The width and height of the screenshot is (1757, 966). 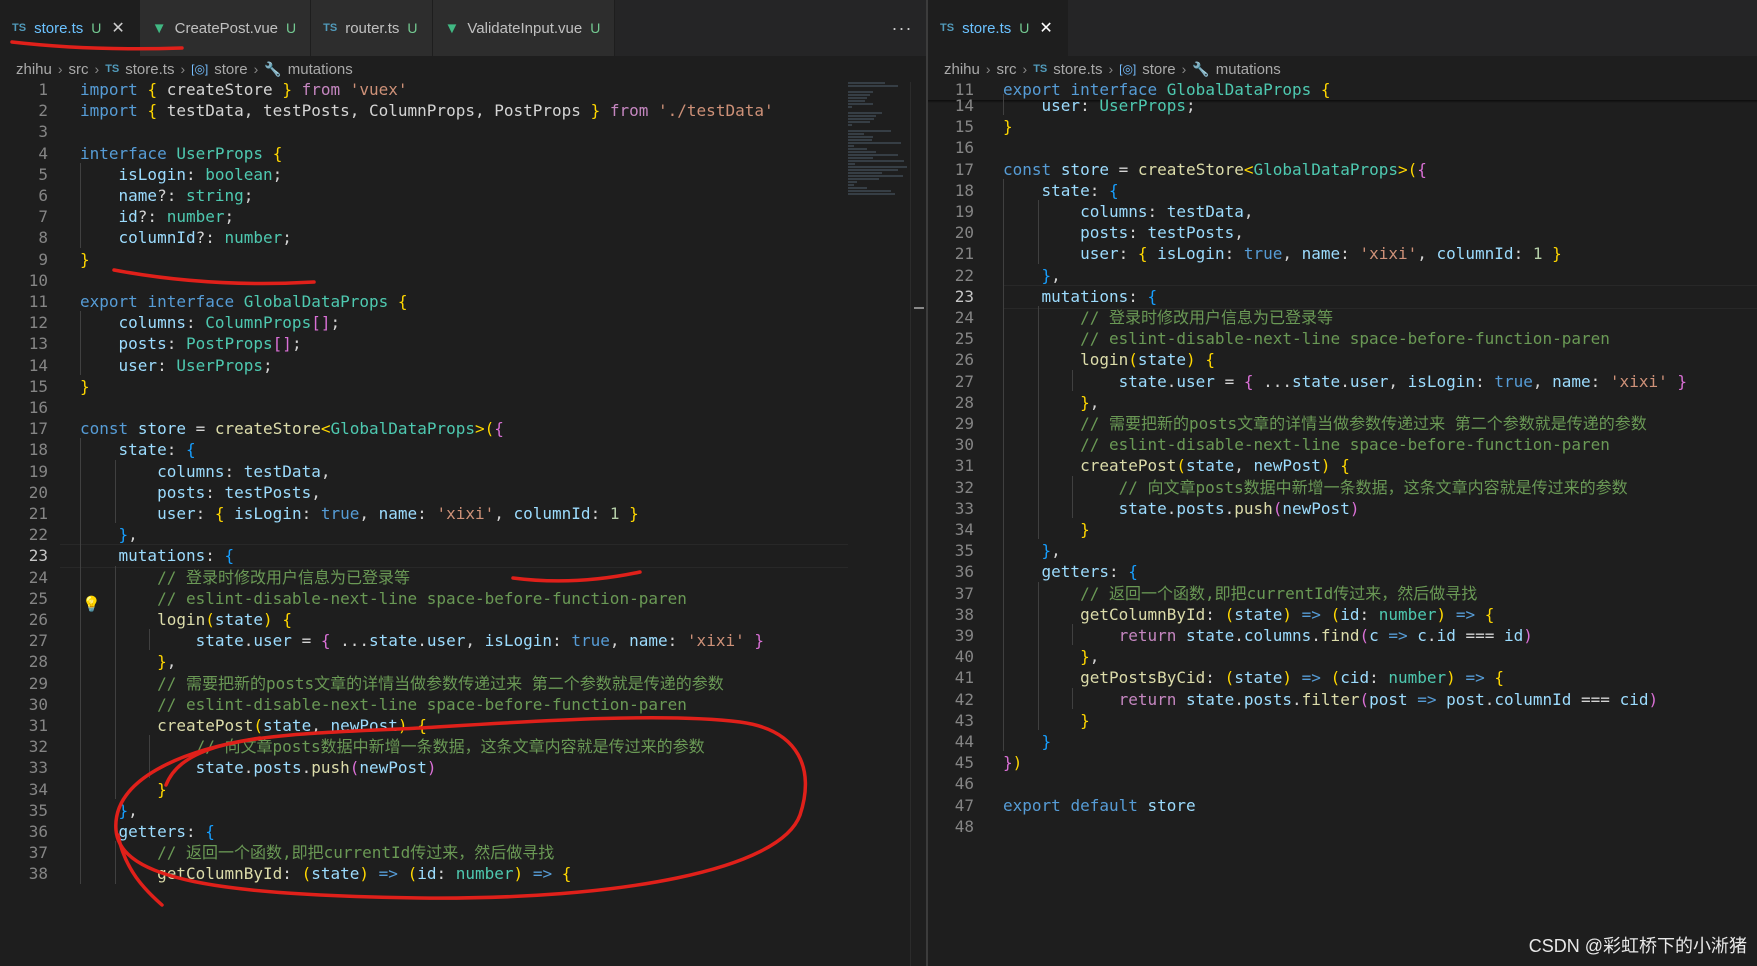 What do you see at coordinates (225, 28) in the screenshot?
I see `tab-createpost-vue: ▼ CreatePost.vue U` at bounding box center [225, 28].